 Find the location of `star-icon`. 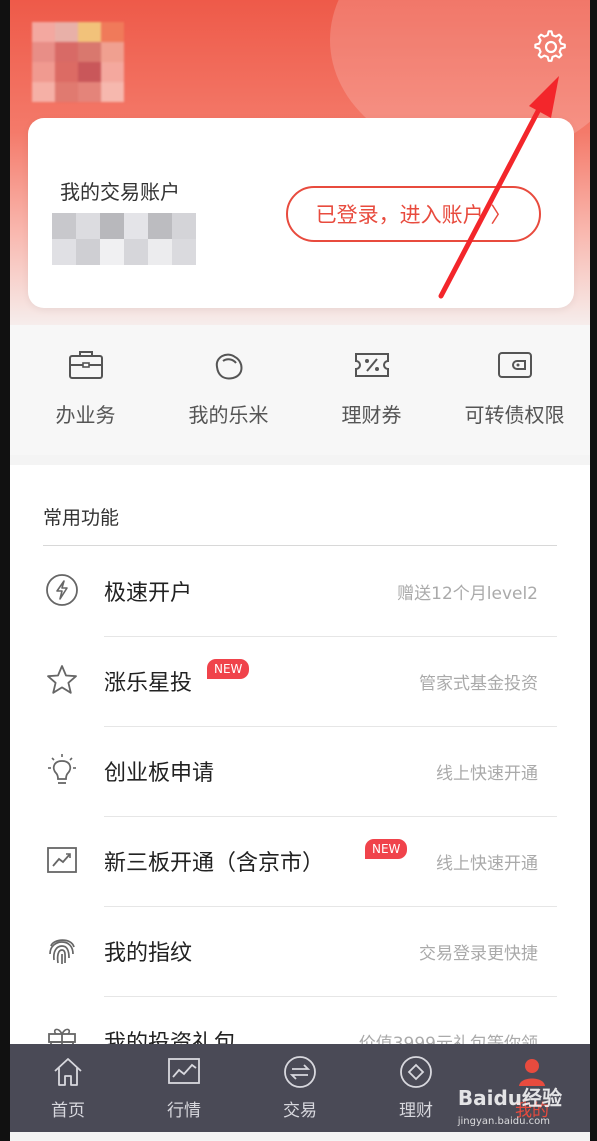

star-icon is located at coordinates (62, 679).